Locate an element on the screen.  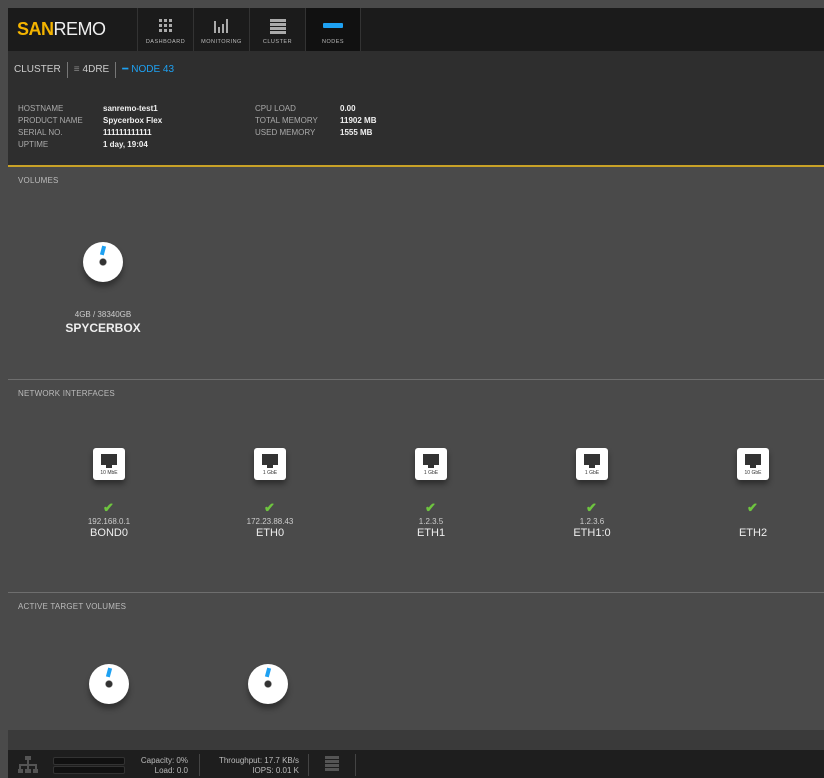
nav-nodes: NODES is located at coordinates (333, 29).